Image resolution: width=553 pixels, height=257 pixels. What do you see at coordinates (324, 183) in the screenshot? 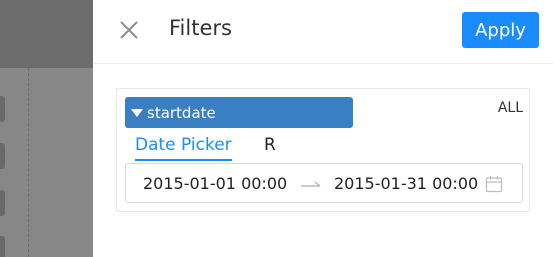
I see `date-range-picker: 2015-01-01 00:00:00 2015-01-31 00:00:00` at bounding box center [324, 183].